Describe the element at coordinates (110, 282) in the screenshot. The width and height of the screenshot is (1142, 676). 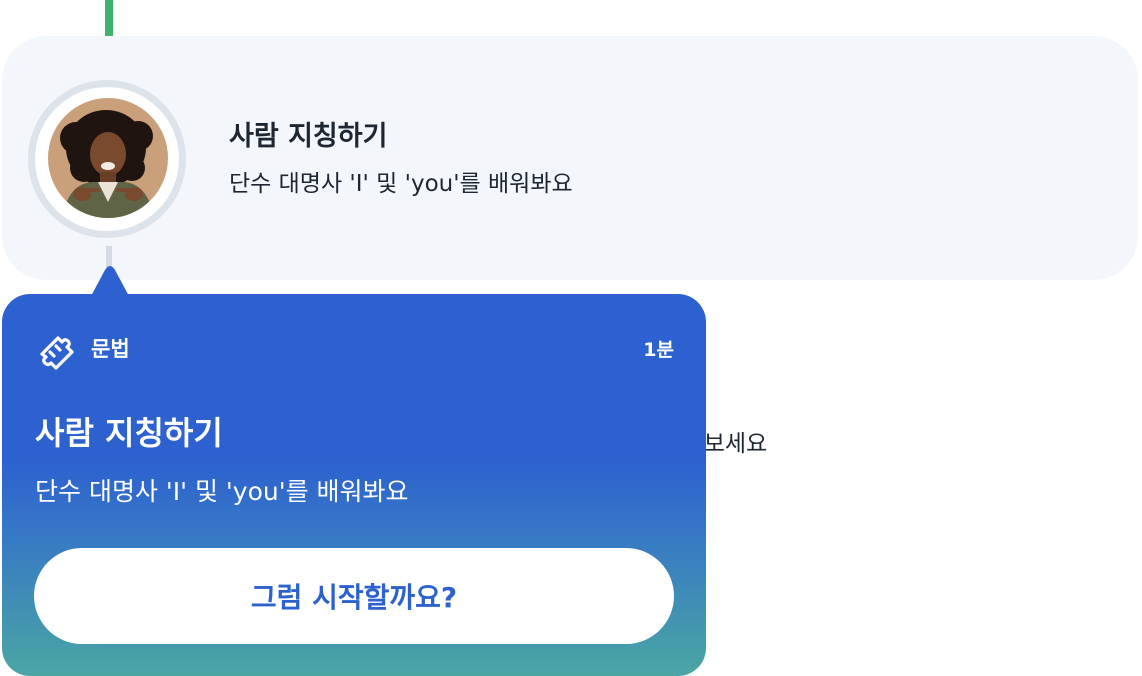
I see `popup-pointer` at that location.